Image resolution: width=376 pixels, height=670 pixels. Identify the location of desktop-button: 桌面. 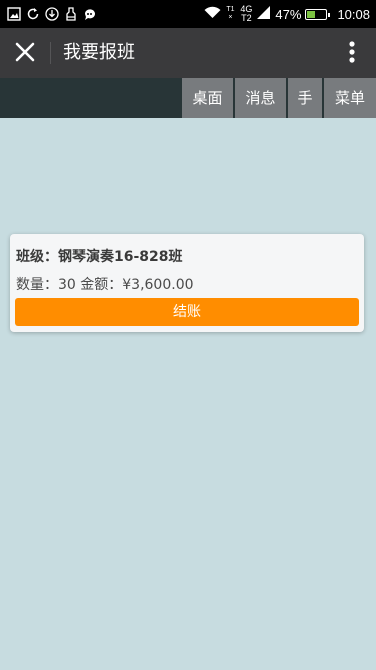
(207, 98).